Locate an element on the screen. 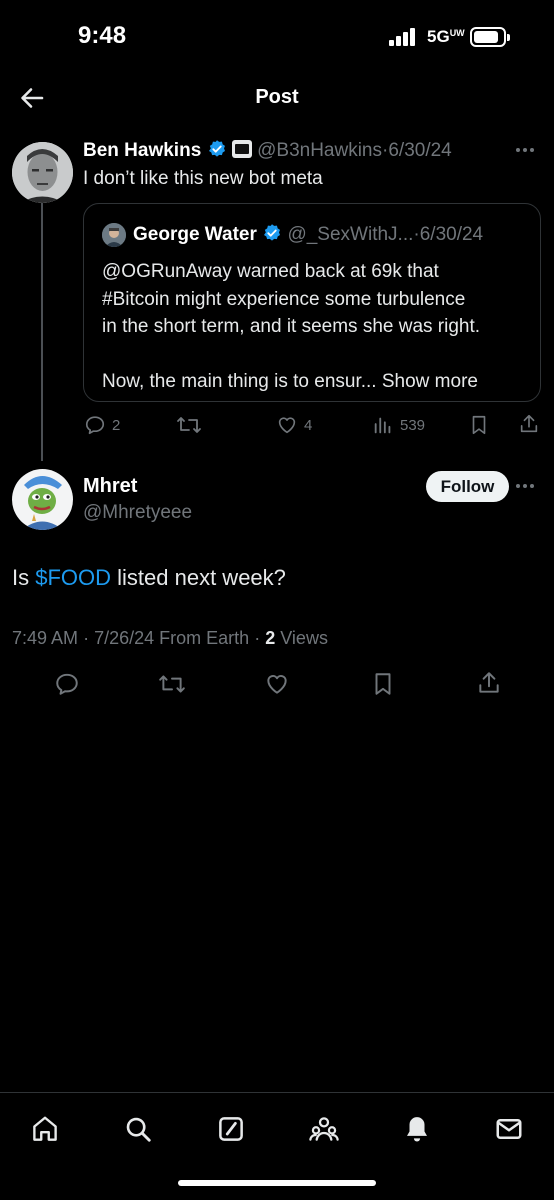 This screenshot has width=554, height=1200. quote-avatar is located at coordinates (114, 235).